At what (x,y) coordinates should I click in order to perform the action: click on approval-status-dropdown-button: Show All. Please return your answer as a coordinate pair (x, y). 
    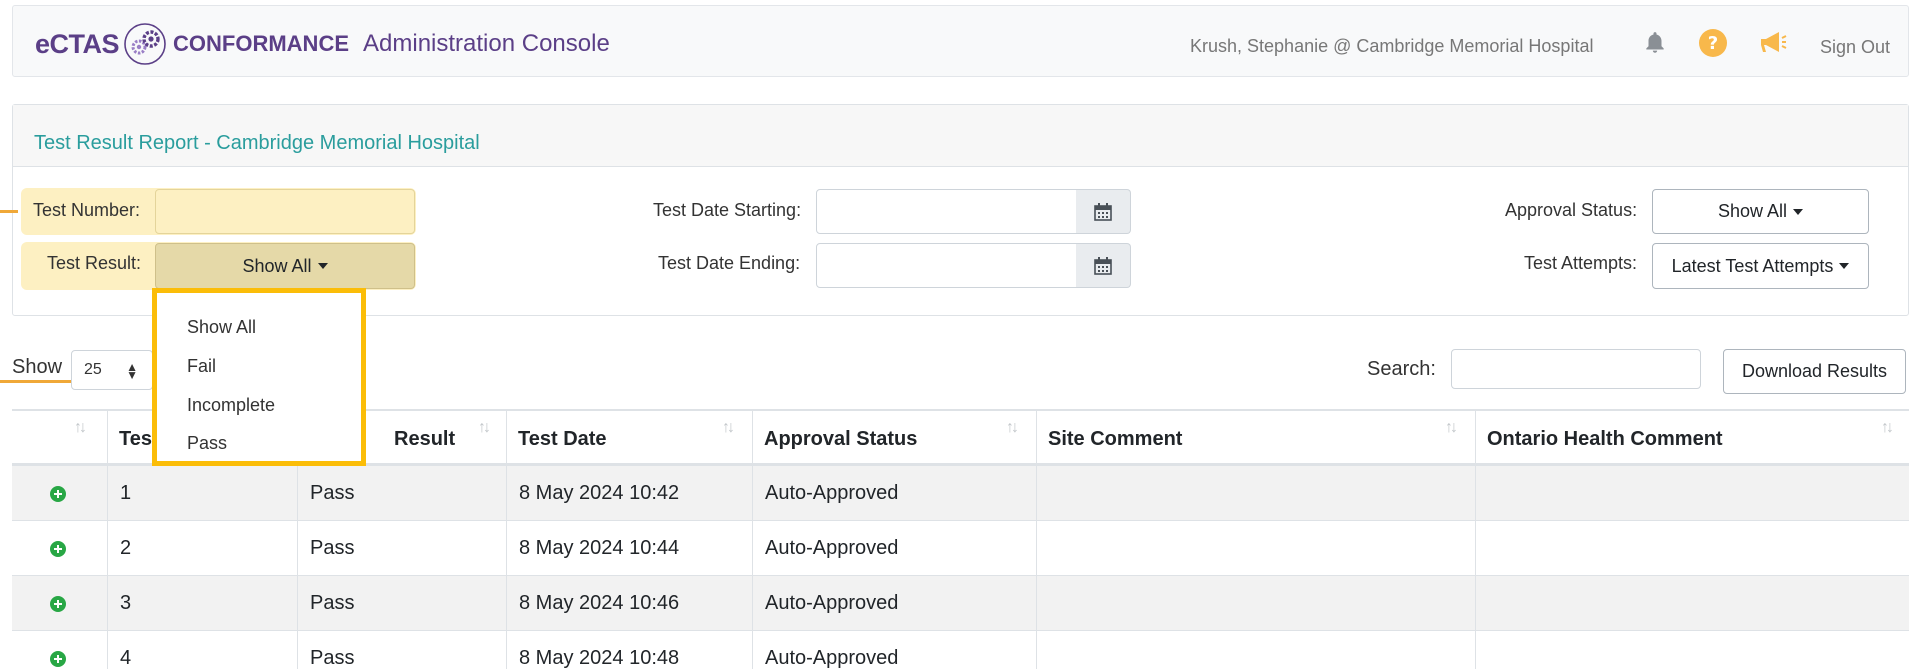
    Looking at the image, I should click on (1760, 211).